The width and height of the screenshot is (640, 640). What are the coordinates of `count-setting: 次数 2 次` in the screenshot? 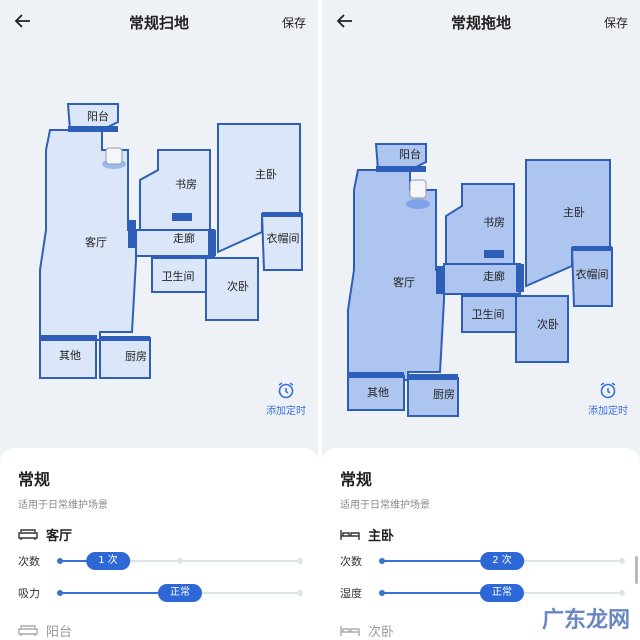 It's located at (482, 561).